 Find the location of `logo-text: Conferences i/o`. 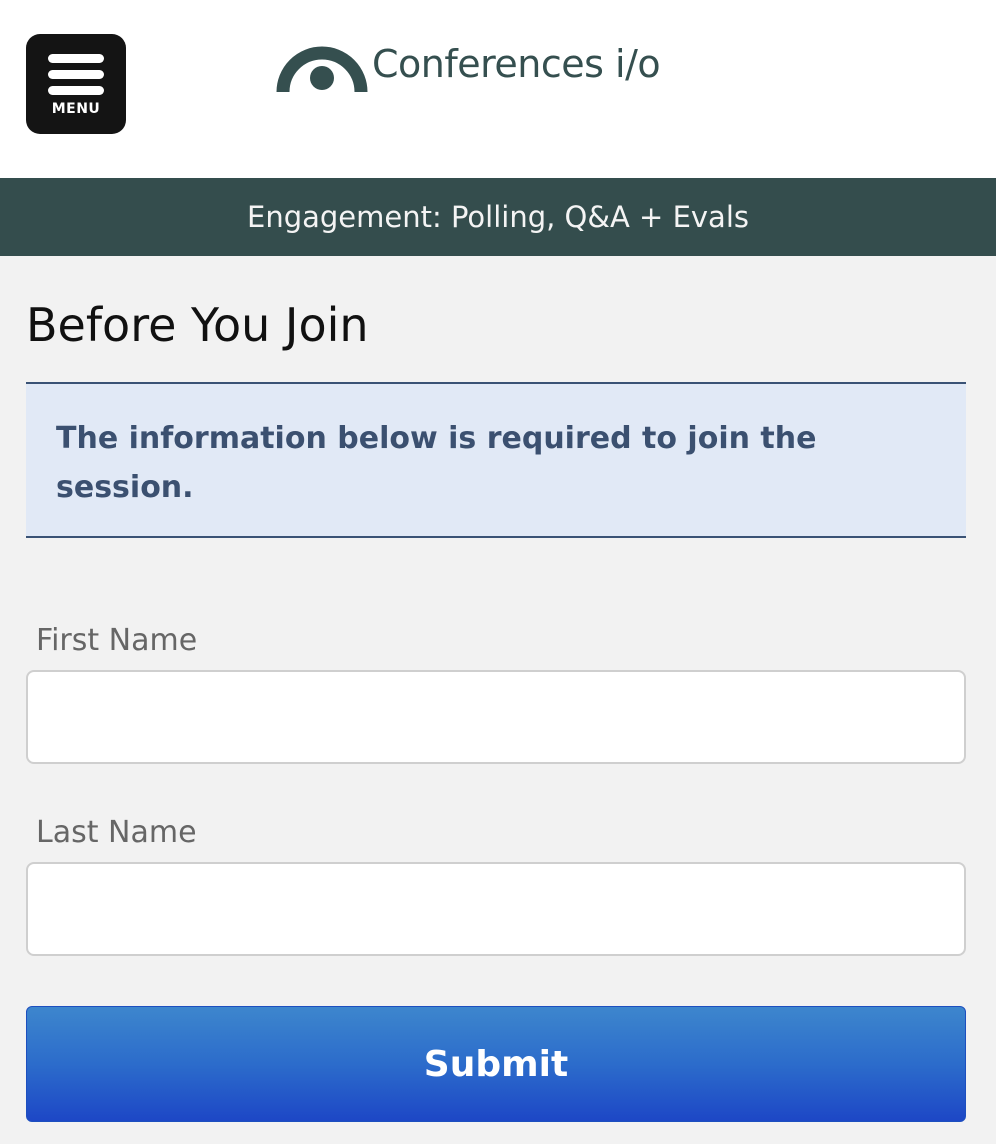

logo-text: Conferences i/o is located at coordinates (516, 64).